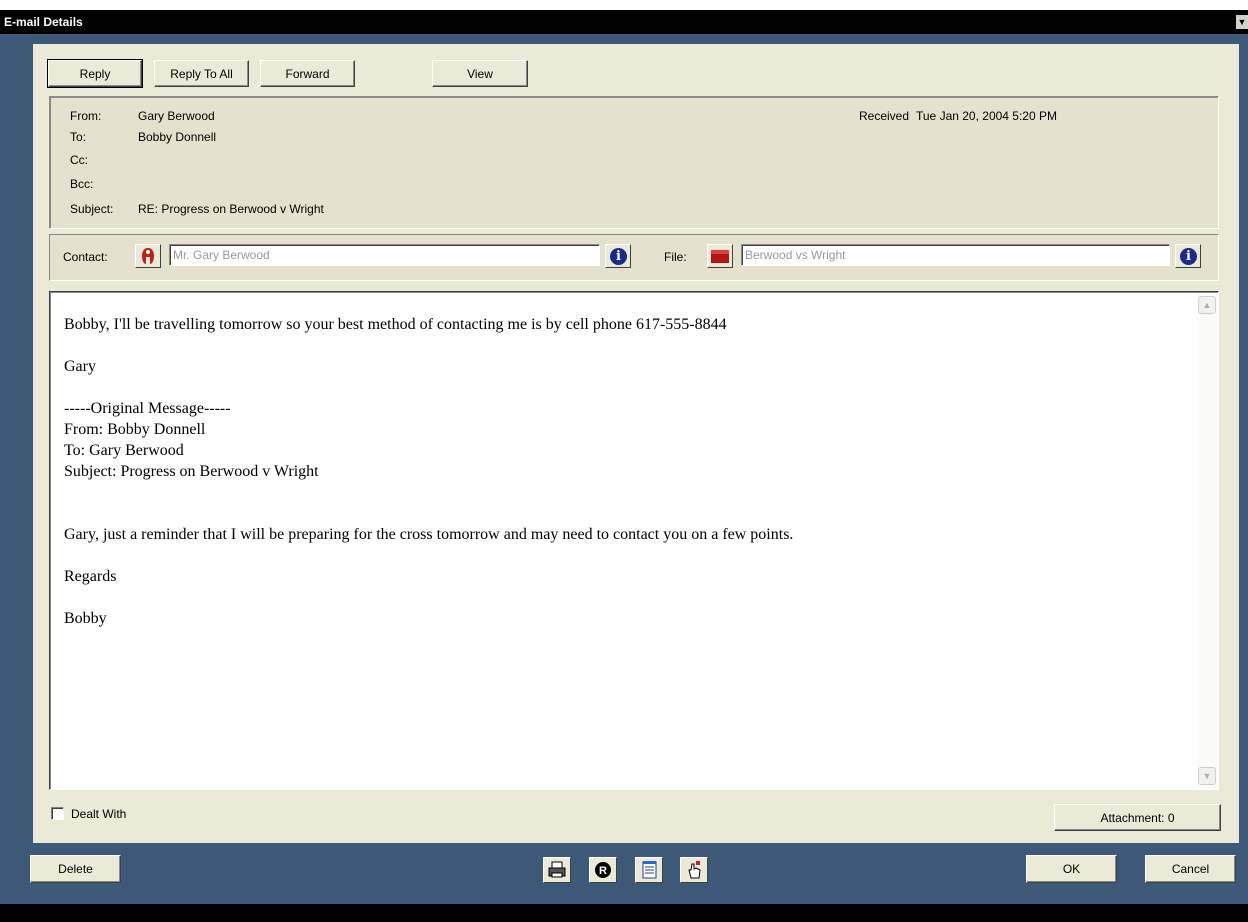 Image resolution: width=1248 pixels, height=922 pixels. I want to click on file-info-icon: i, so click(1188, 256).